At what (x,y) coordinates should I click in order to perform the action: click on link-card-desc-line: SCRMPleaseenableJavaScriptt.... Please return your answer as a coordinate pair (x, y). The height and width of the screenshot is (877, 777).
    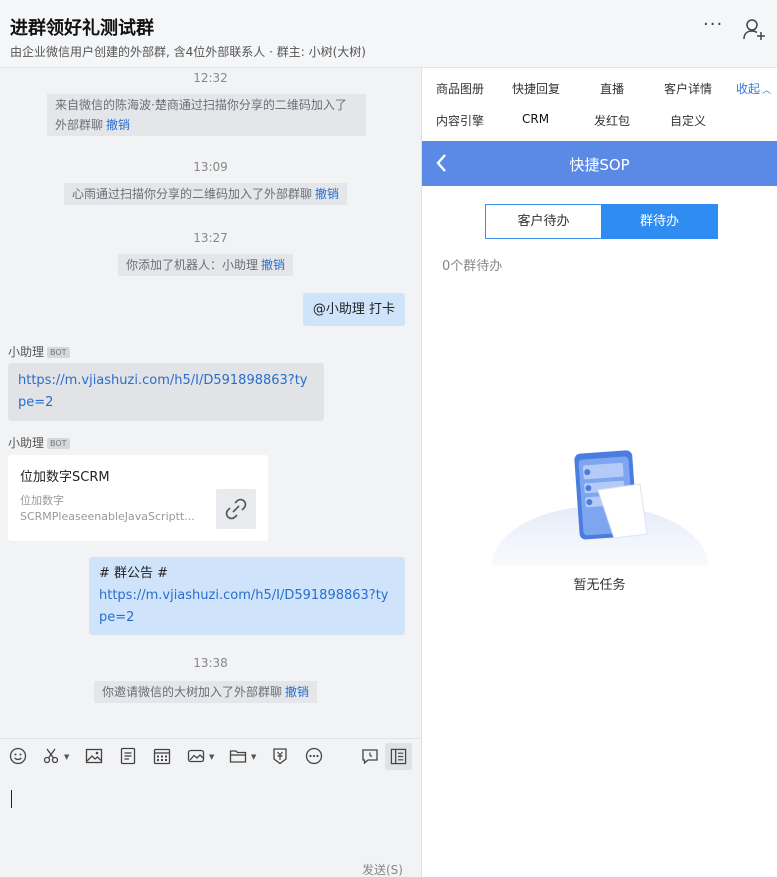
    Looking at the image, I should click on (107, 516).